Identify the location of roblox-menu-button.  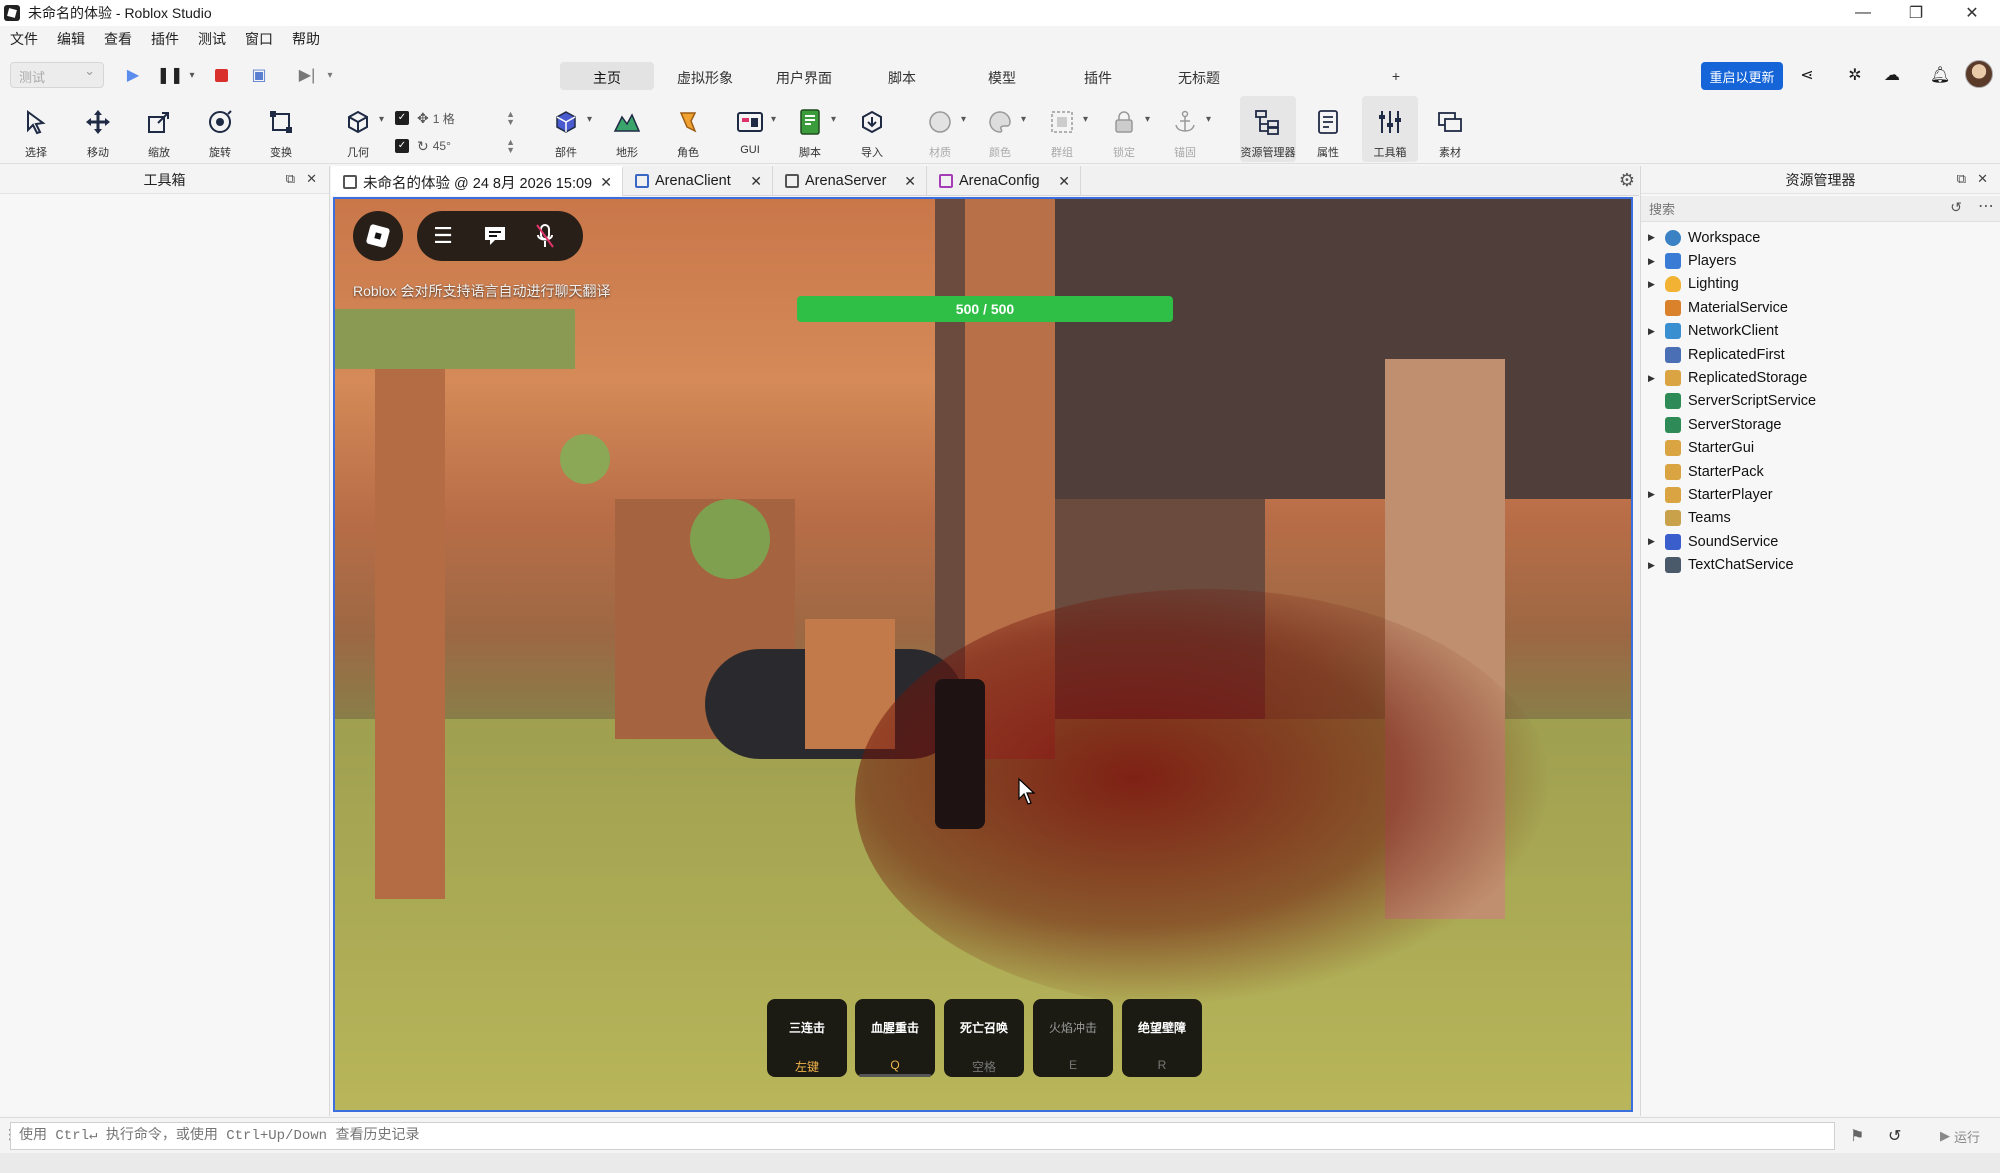
(378, 236).